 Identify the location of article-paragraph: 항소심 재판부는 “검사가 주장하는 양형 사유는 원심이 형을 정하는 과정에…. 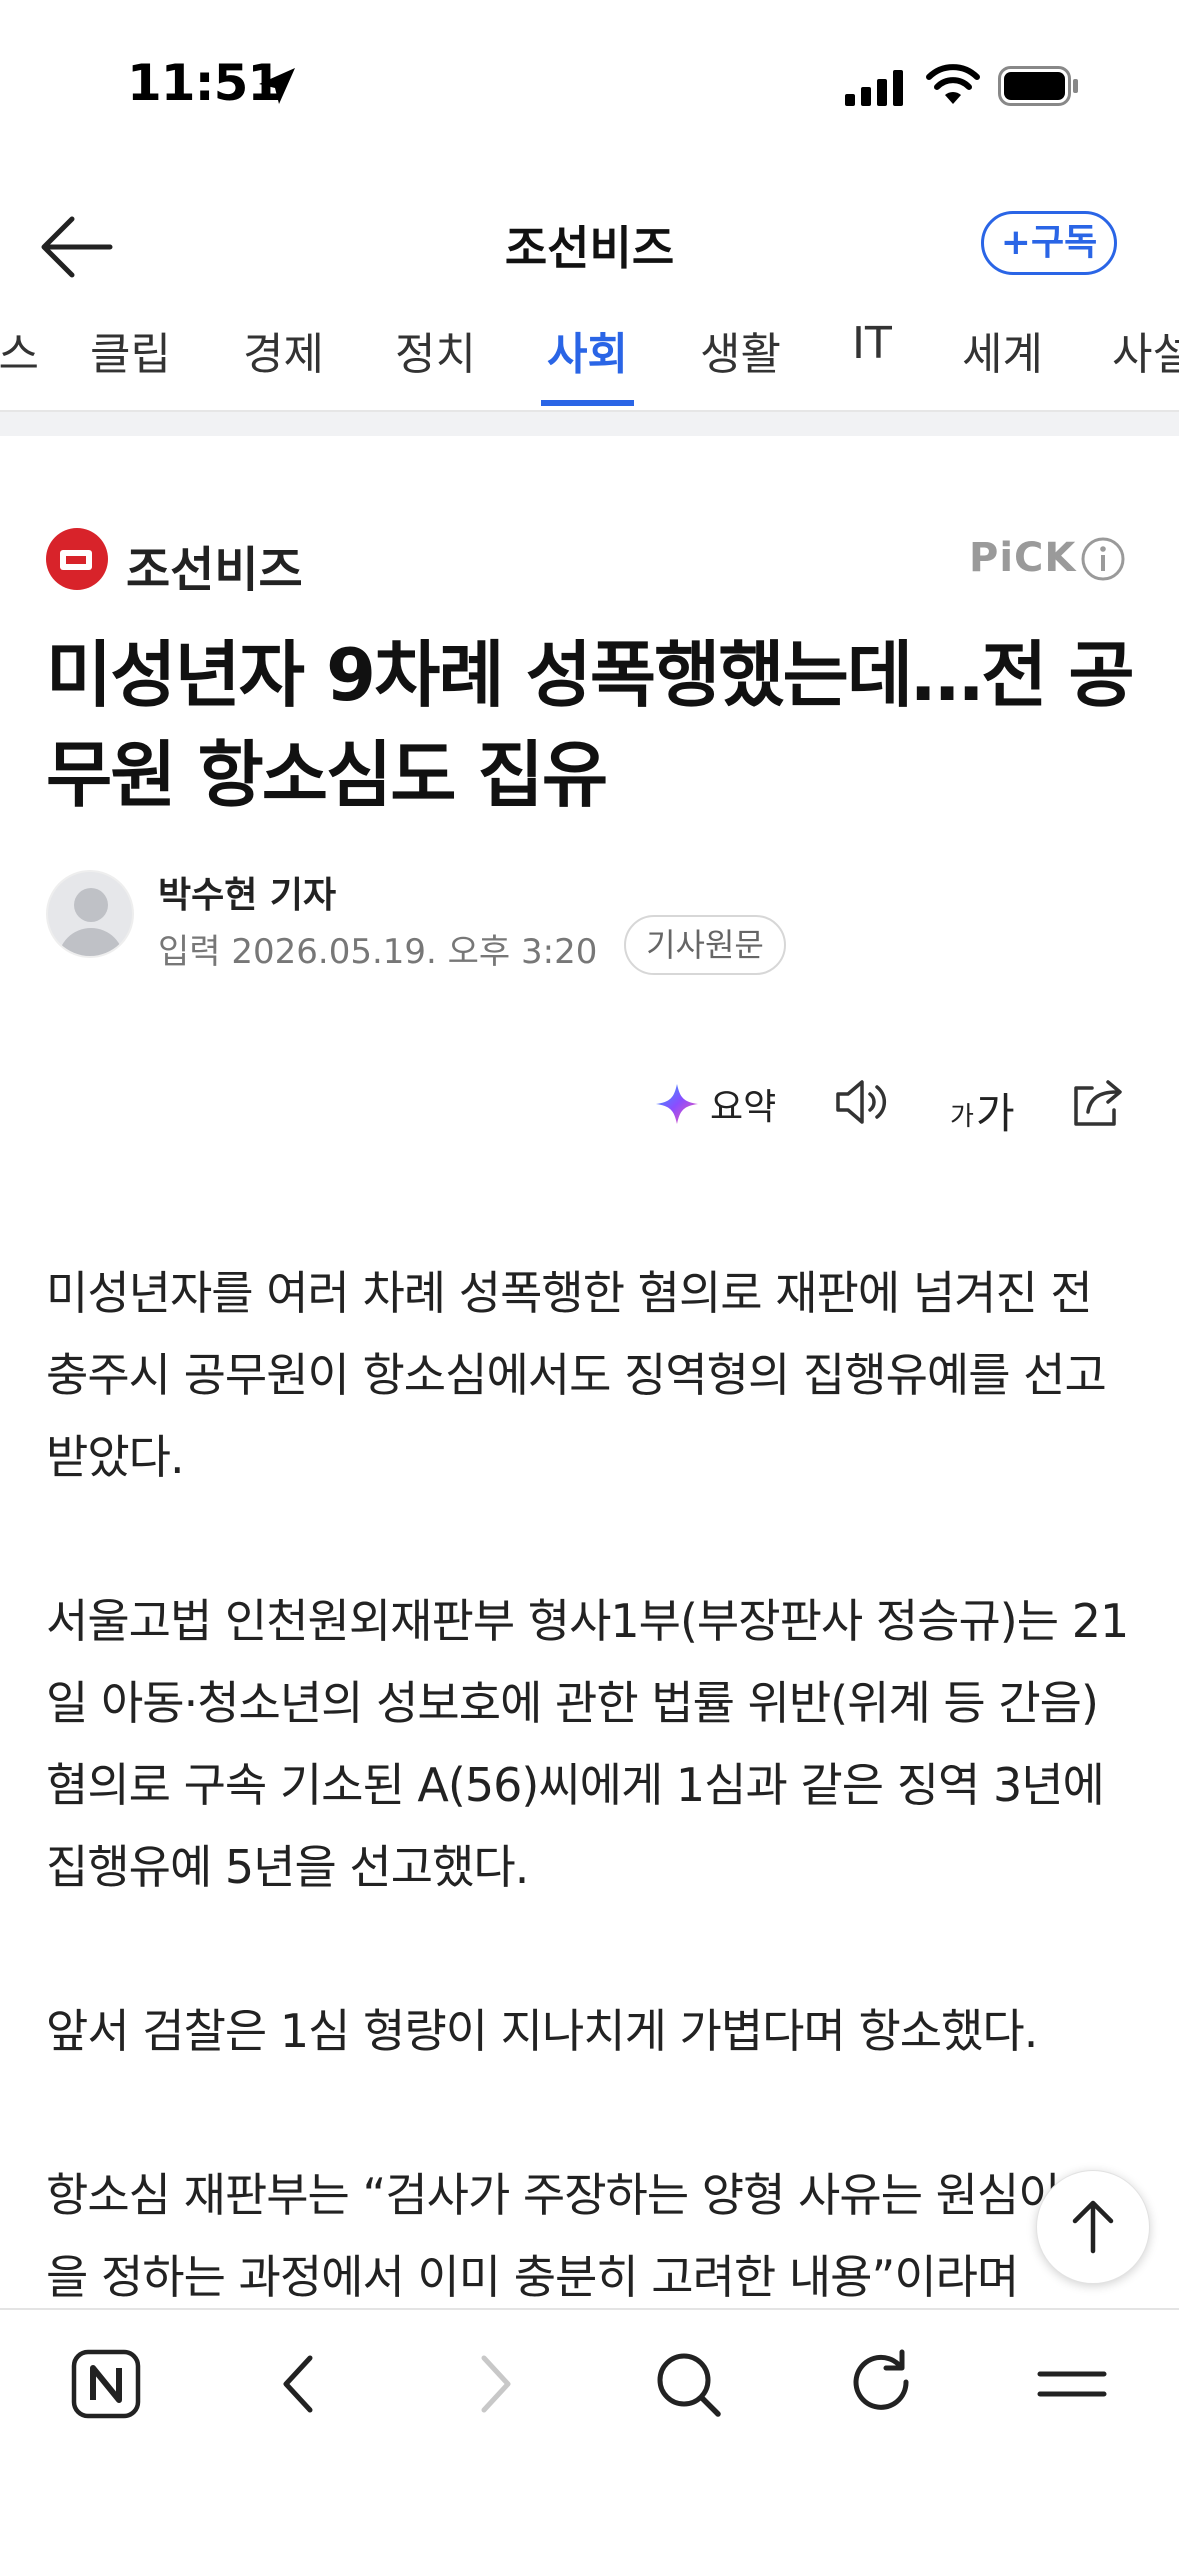
(581, 2236).